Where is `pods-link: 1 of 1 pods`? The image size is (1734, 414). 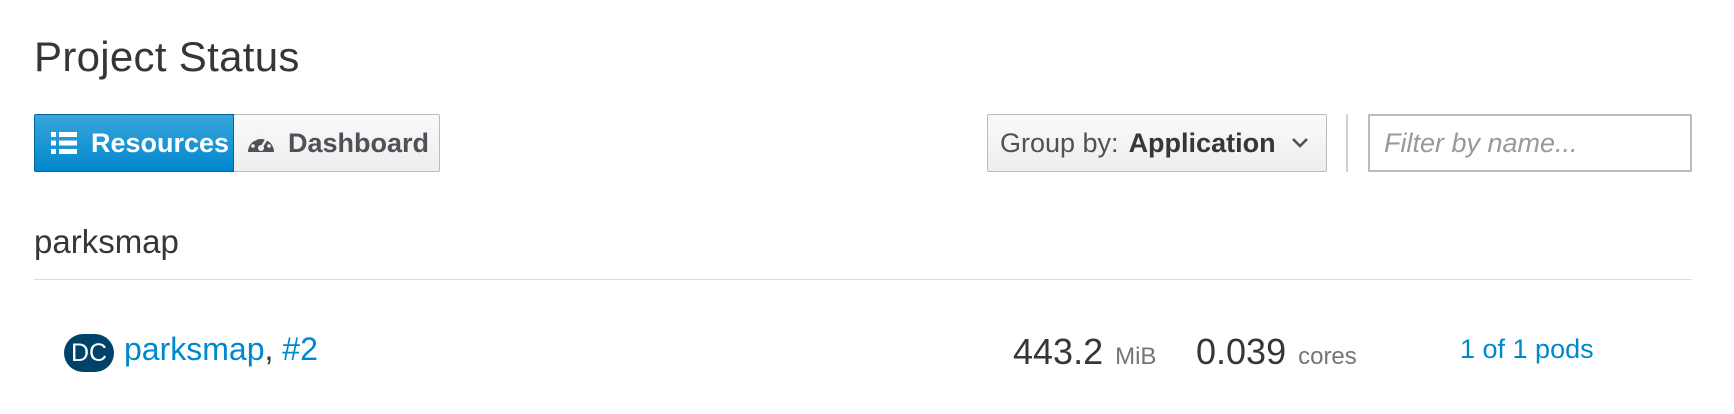
pods-link: 1 of 1 pods is located at coordinates (1527, 349).